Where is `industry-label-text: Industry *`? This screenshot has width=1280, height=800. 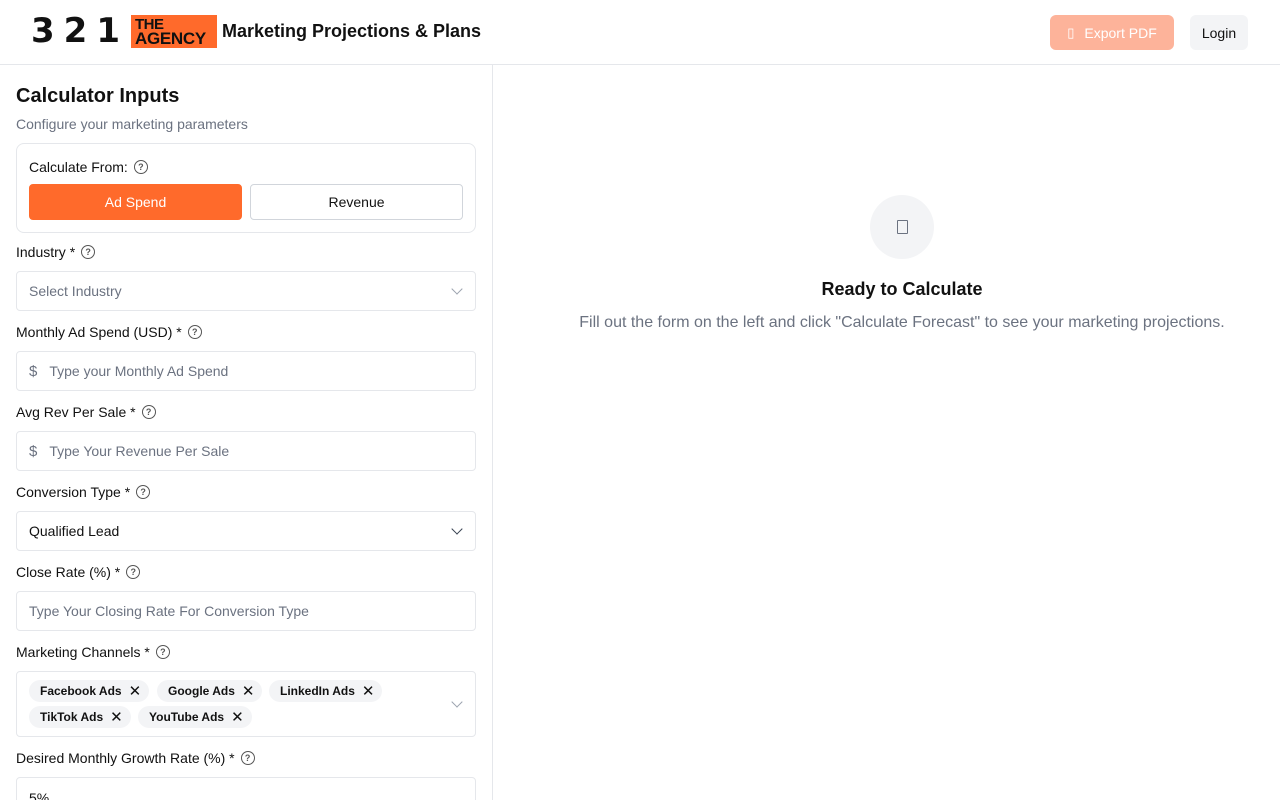
industry-label-text: Industry * is located at coordinates (46, 252).